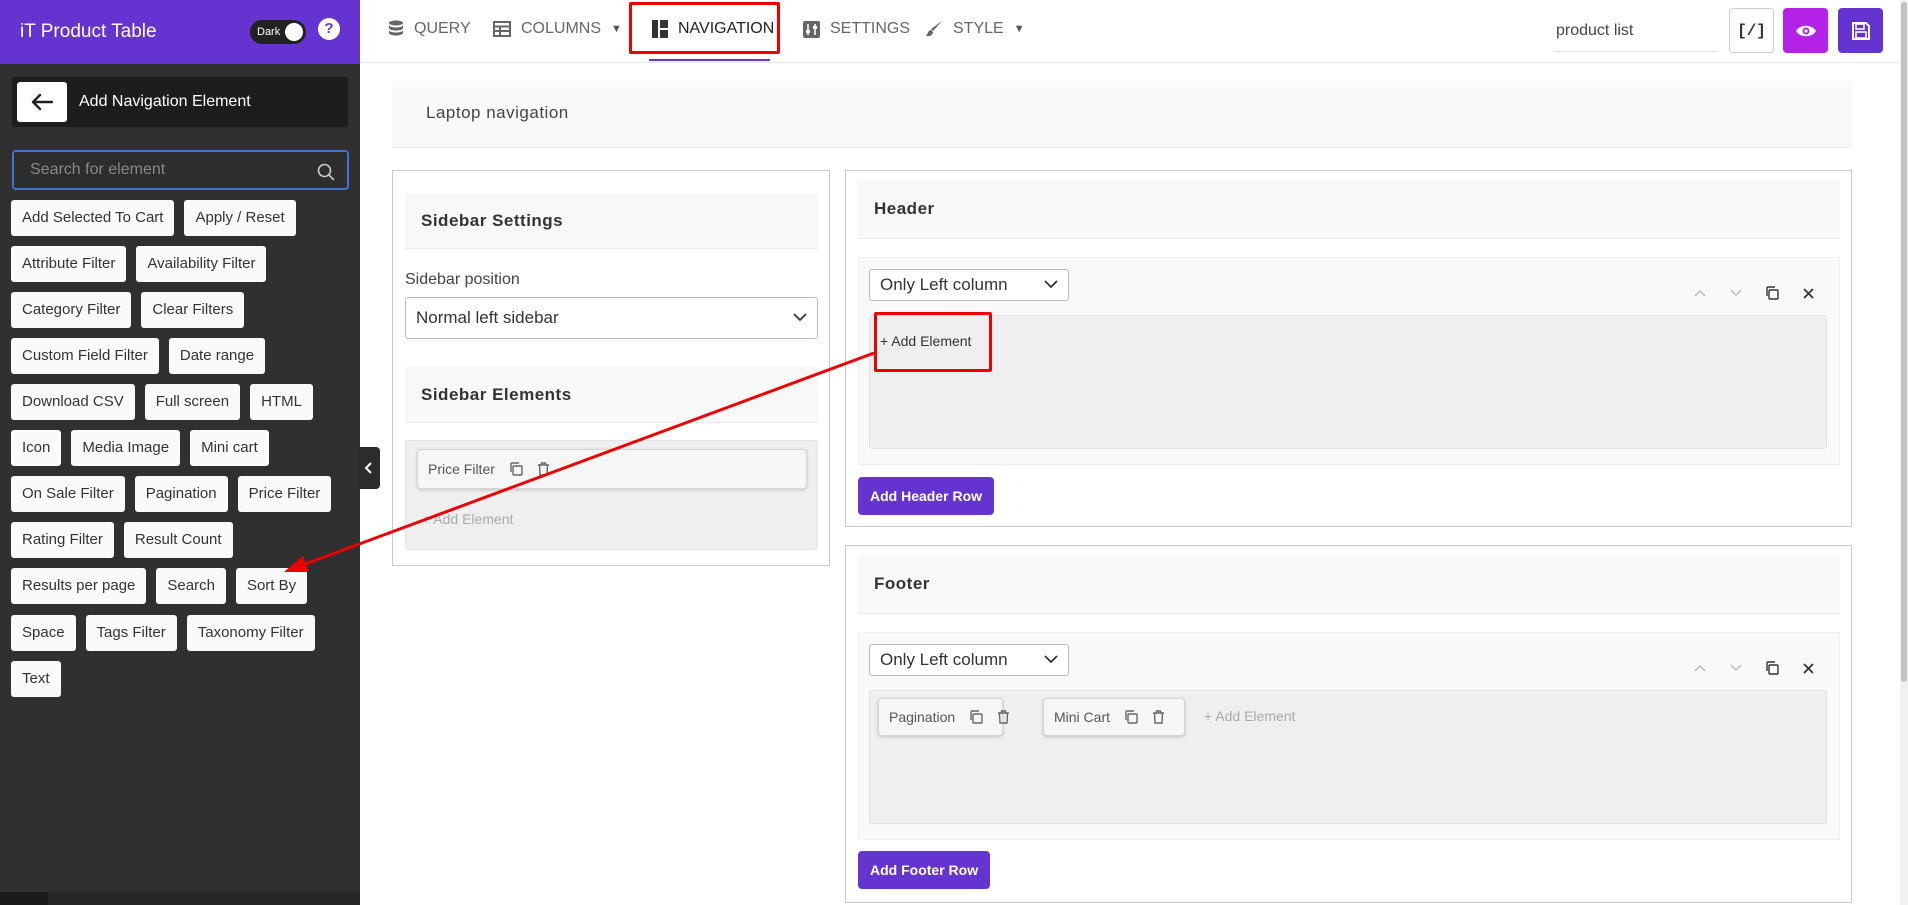 This screenshot has height=905, width=1908. Describe the element at coordinates (487, 317) in the screenshot. I see `sidebar-position-value: Normal left sidebar` at that location.